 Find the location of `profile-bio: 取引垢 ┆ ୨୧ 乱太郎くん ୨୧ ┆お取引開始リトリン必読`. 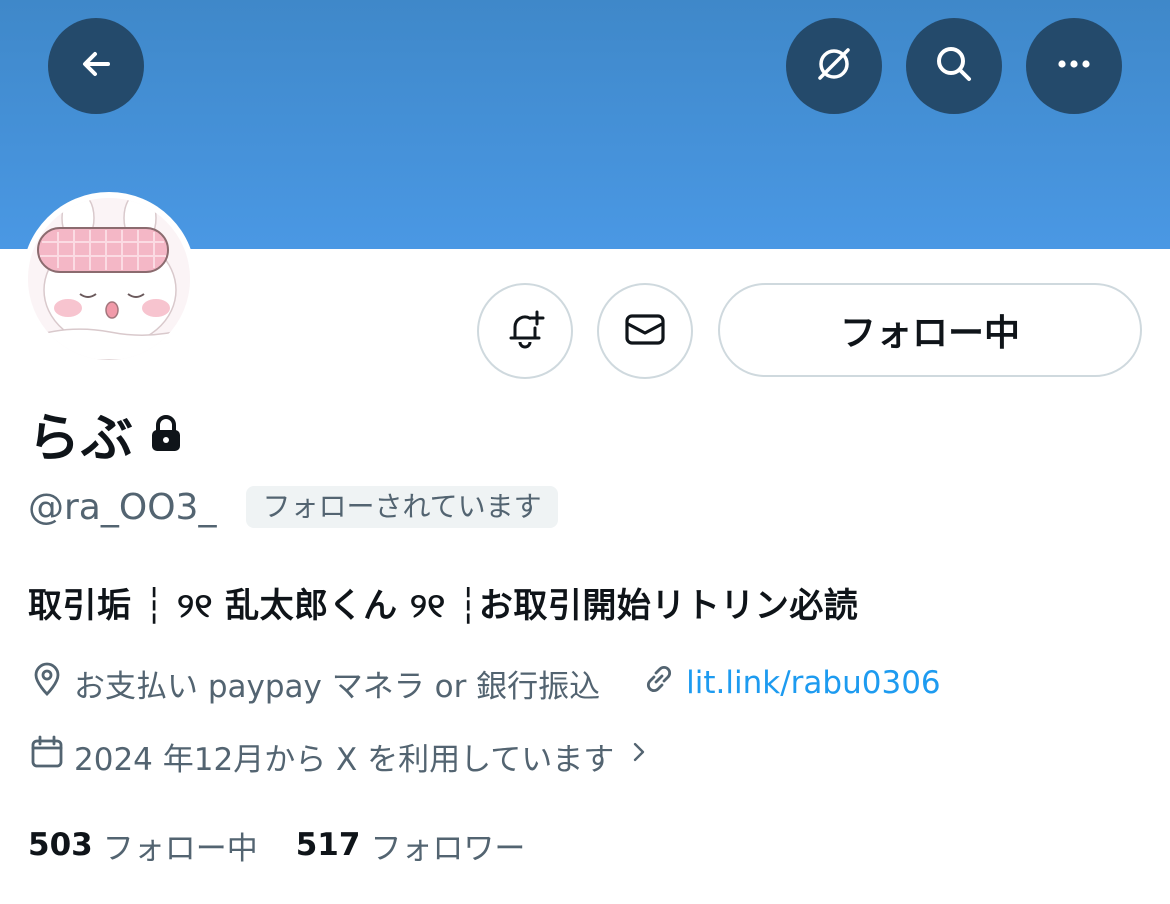

profile-bio: 取引垢 ┆ ୨୧ 乱太郎くん ୨୧ ┆お取引開始リトリン必読 is located at coordinates (443, 606).